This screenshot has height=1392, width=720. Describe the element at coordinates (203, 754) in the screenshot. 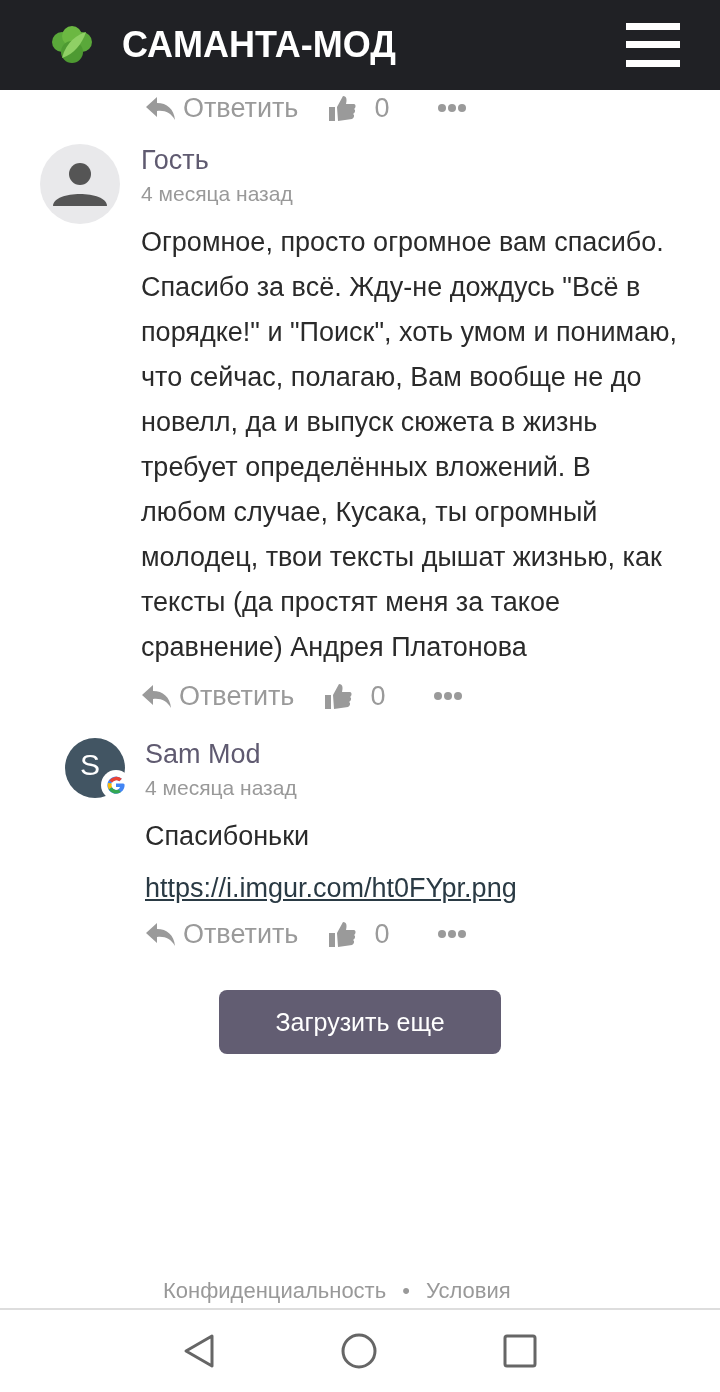

I see `author-name: Sam Mod` at that location.